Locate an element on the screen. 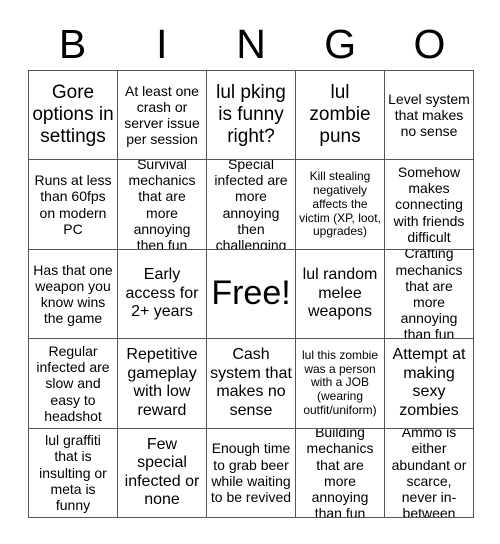 The height and width of the screenshot is (544, 500). bingo-cell: Early access for 2+ years is located at coordinates (162, 294).